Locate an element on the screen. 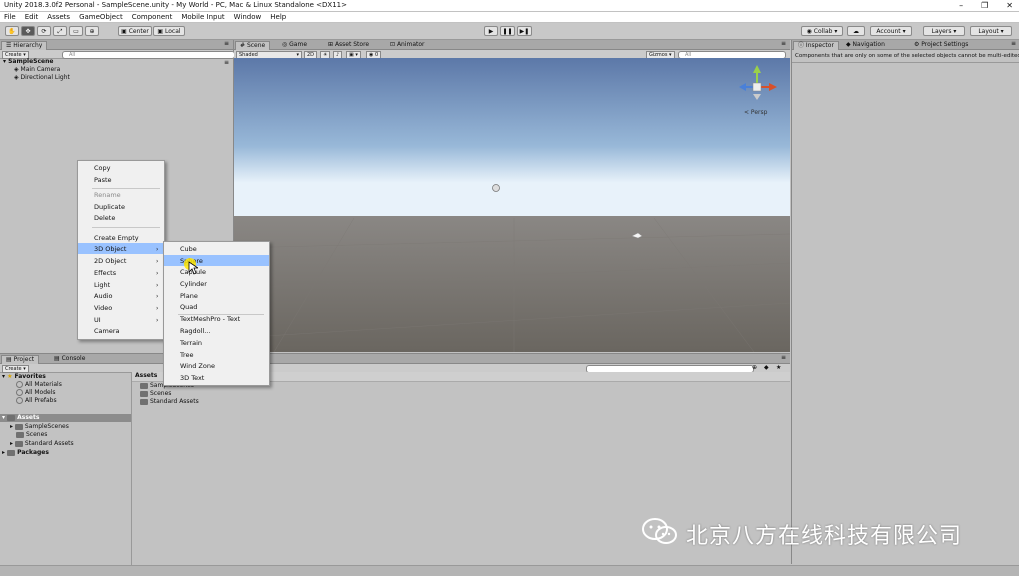 The height and width of the screenshot is (576, 1019). collab-label: Collab is located at coordinates (823, 31).